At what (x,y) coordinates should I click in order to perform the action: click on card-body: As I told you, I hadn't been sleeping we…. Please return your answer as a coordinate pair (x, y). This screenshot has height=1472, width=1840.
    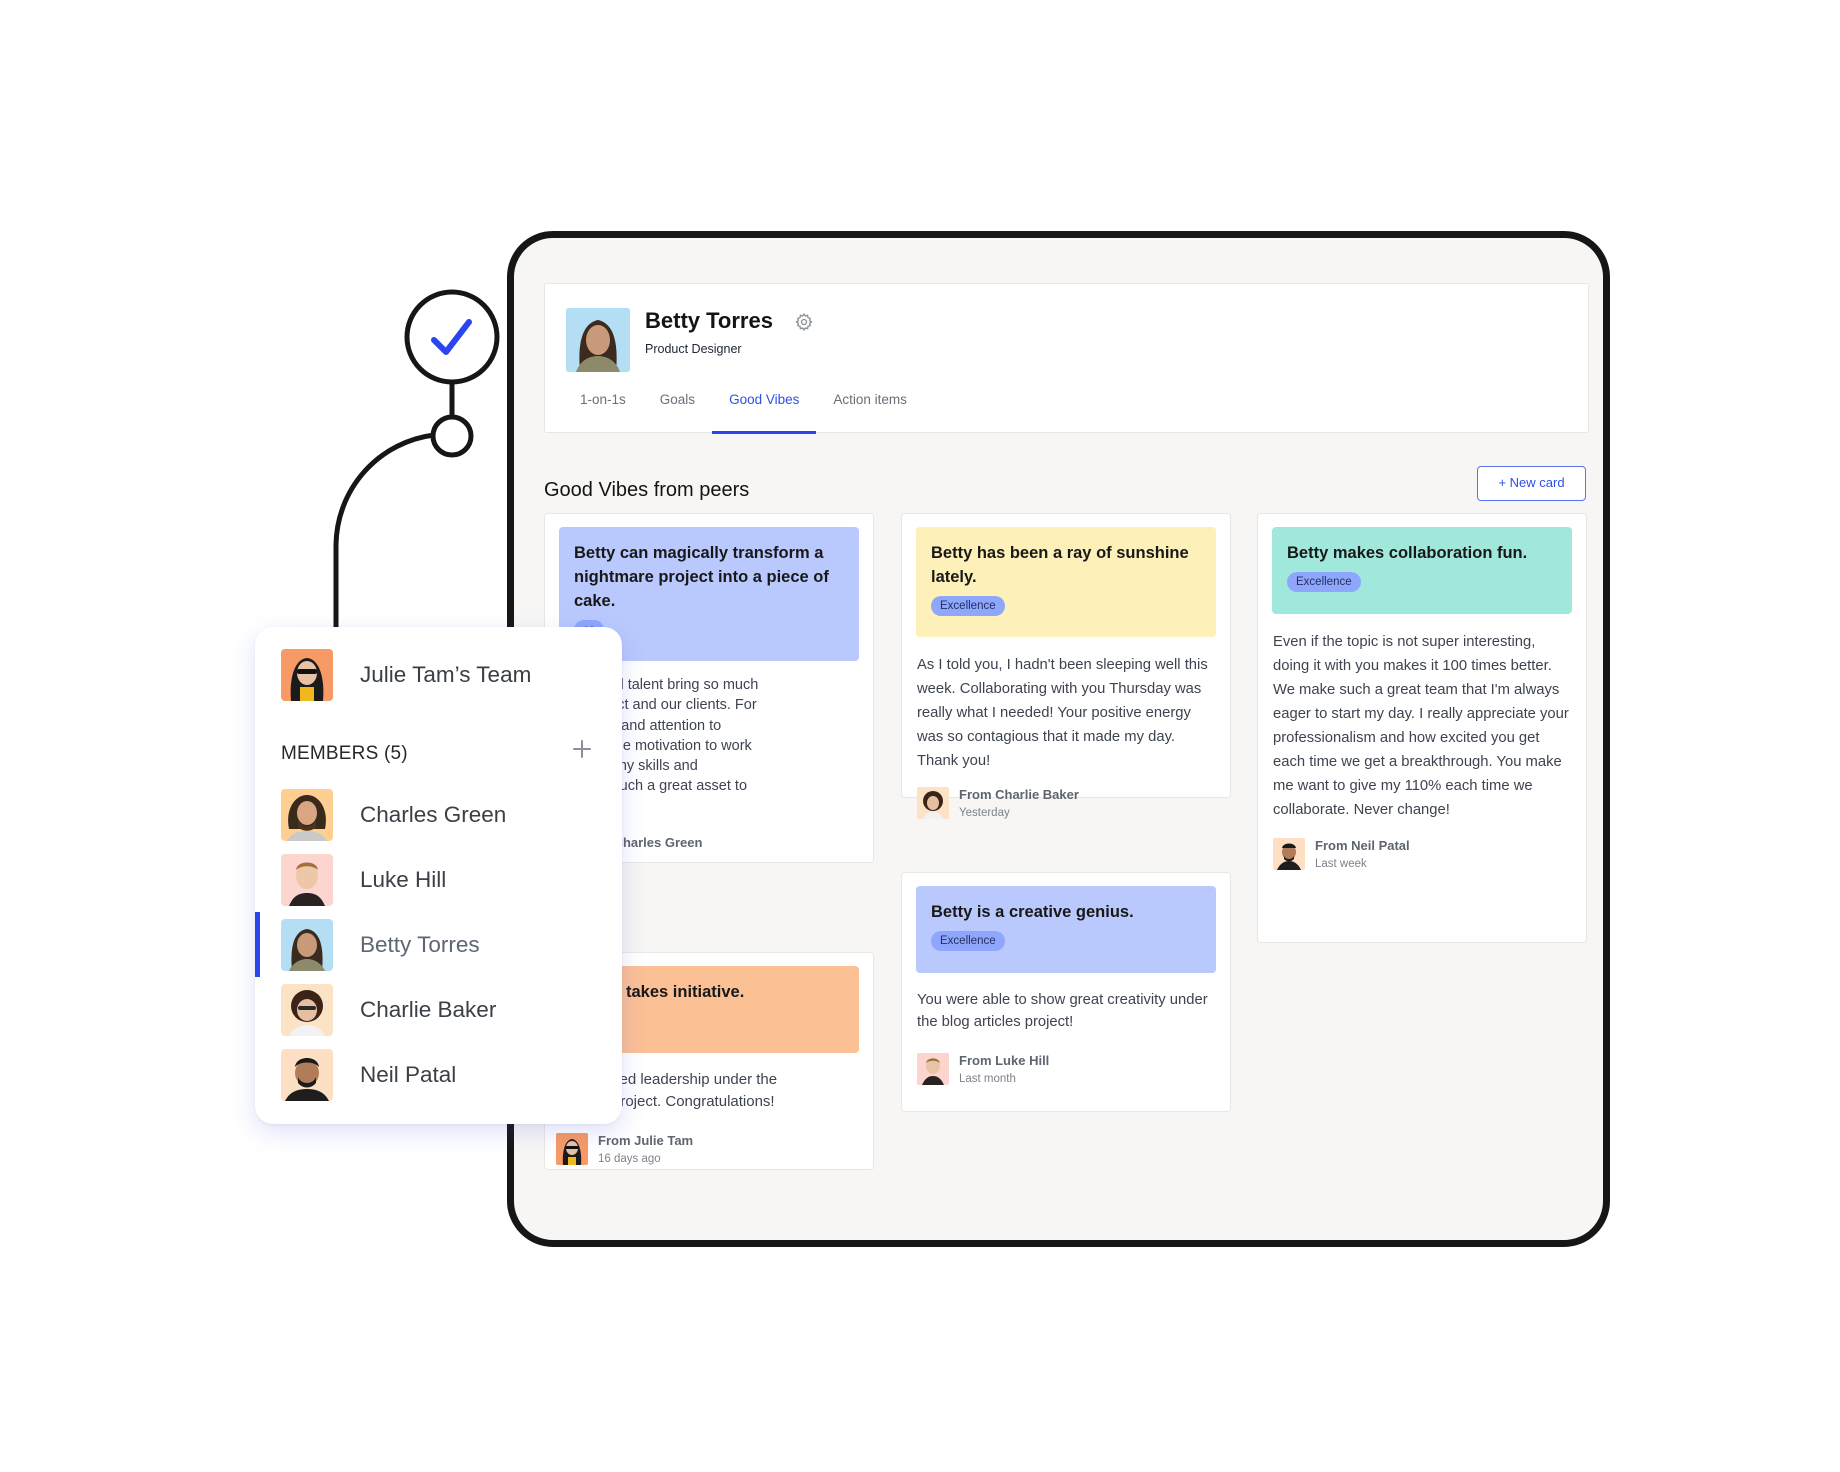
    Looking at the image, I should click on (1062, 713).